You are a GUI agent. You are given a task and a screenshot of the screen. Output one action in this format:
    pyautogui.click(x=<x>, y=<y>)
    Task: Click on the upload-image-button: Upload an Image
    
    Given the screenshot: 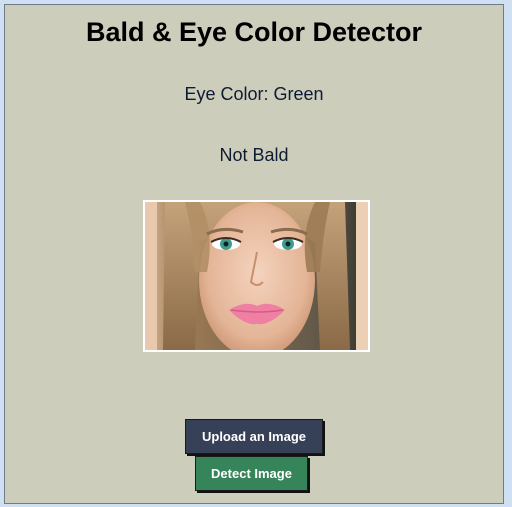 What is the action you would take?
    pyautogui.click(x=254, y=436)
    